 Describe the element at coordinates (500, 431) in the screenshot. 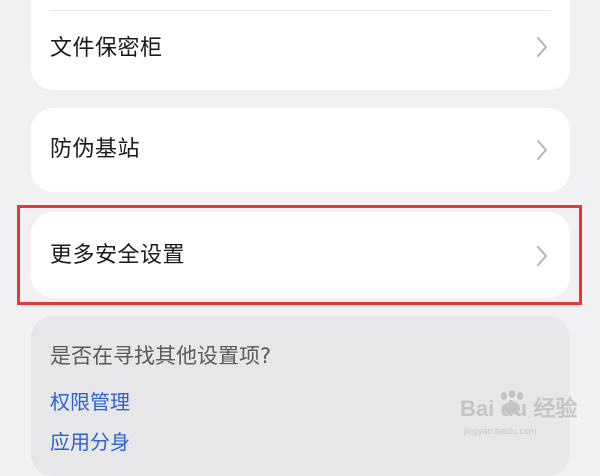

I see `watermark-sub-text: jingyan.baidu.com` at that location.